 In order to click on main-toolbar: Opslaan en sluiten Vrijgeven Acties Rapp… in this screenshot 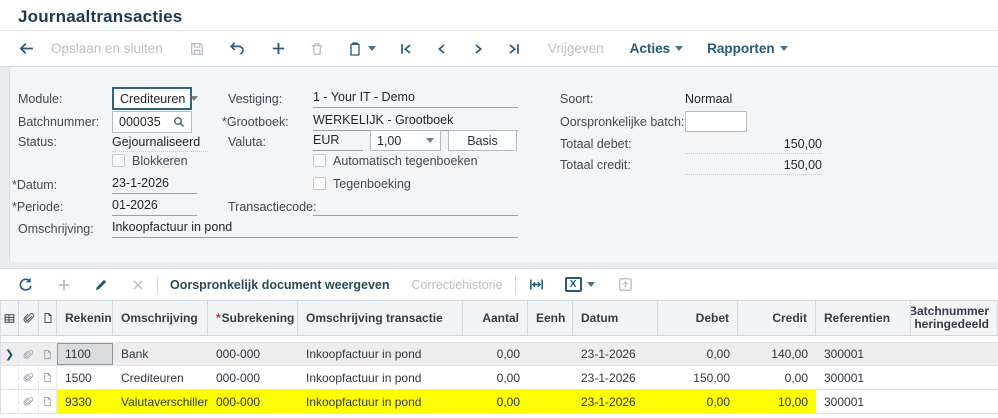, I will do `click(499, 48)`.